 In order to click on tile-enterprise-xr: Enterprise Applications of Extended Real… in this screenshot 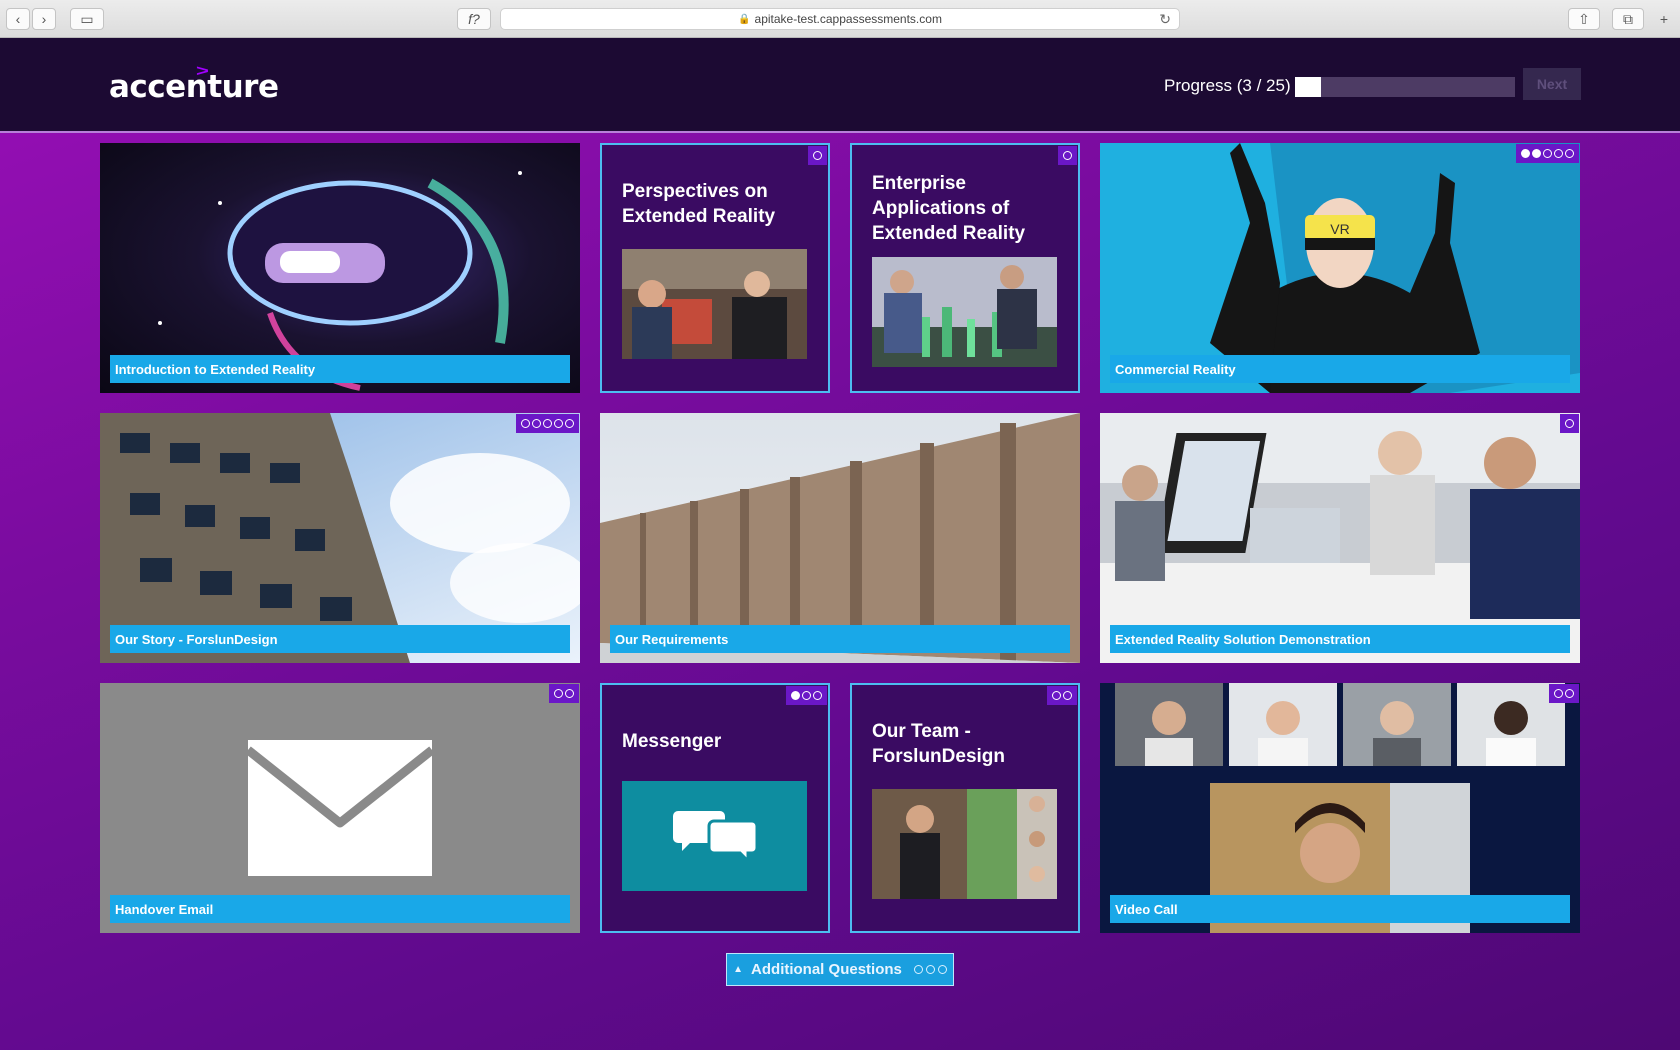, I will do `click(965, 268)`.